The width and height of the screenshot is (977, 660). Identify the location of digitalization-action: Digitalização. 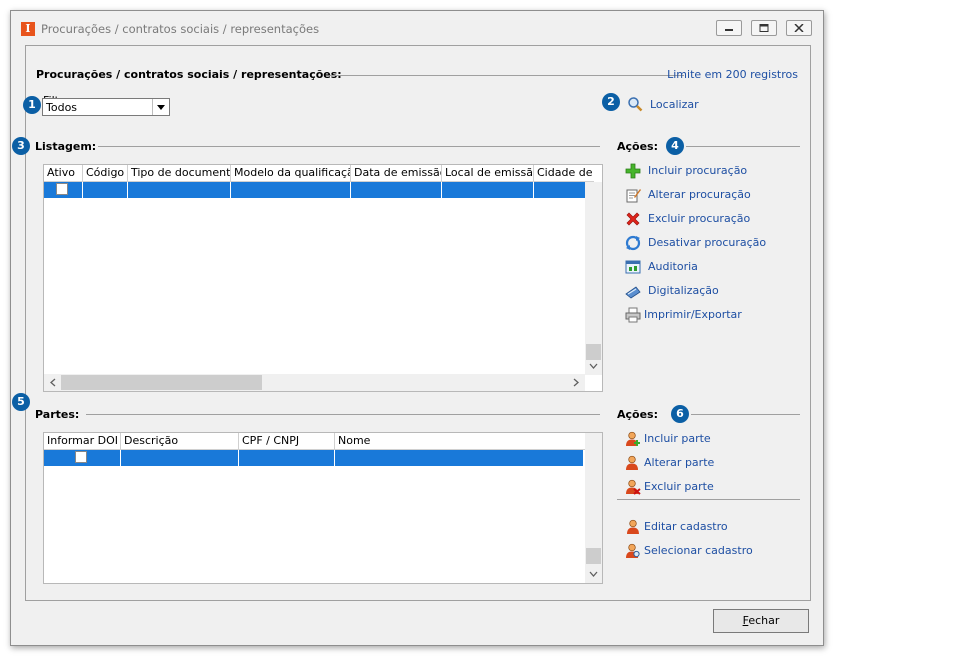
(715, 292).